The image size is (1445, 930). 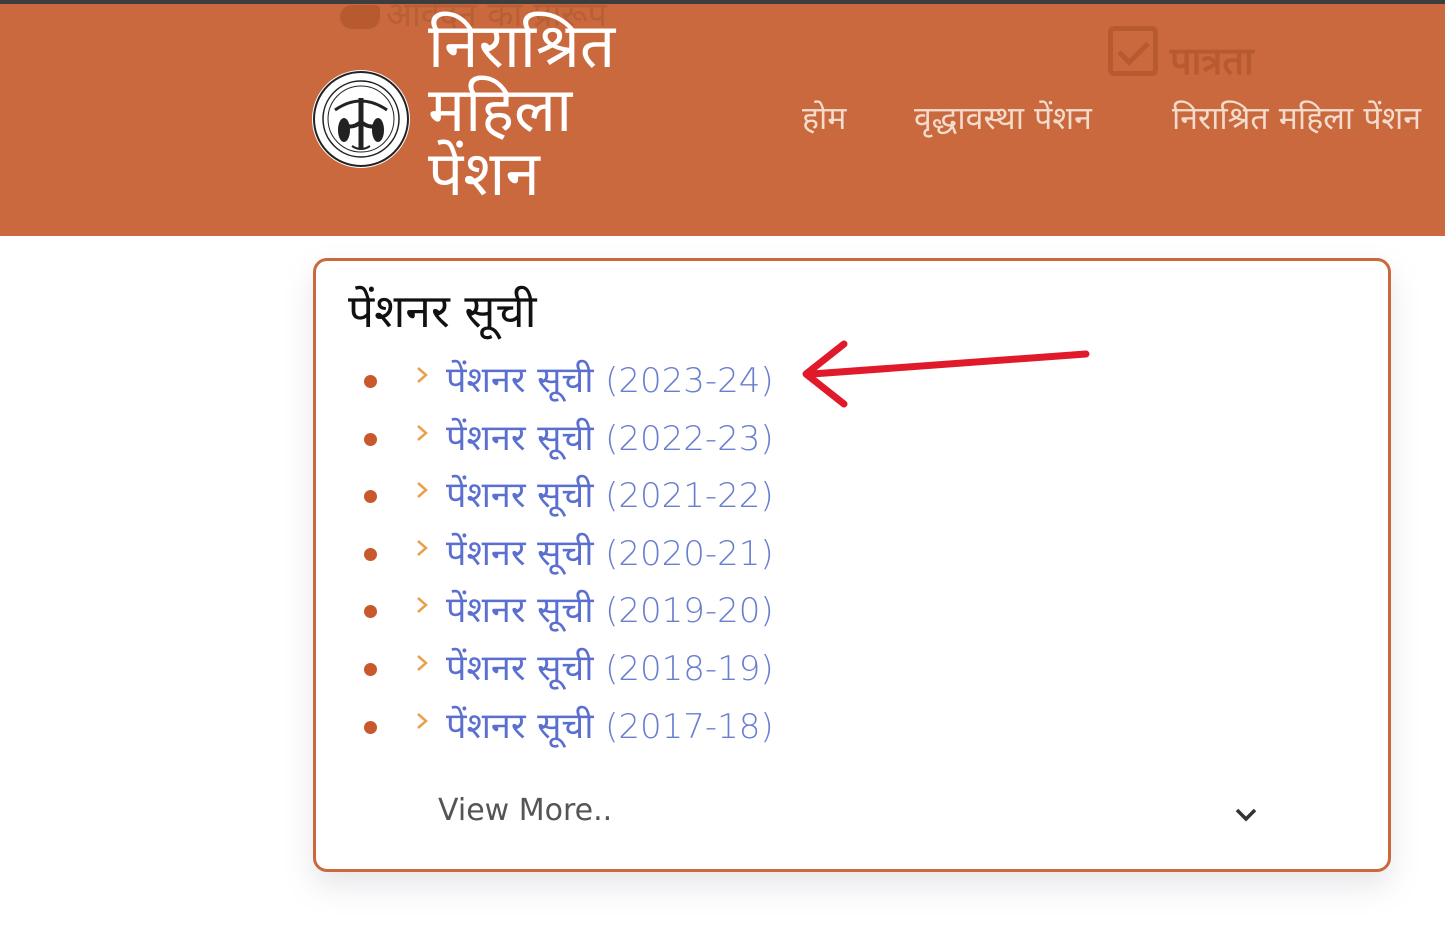 I want to click on pensioner-list-link-2023-24: पेंशनर सूची (2023-24), so click(x=610, y=381).